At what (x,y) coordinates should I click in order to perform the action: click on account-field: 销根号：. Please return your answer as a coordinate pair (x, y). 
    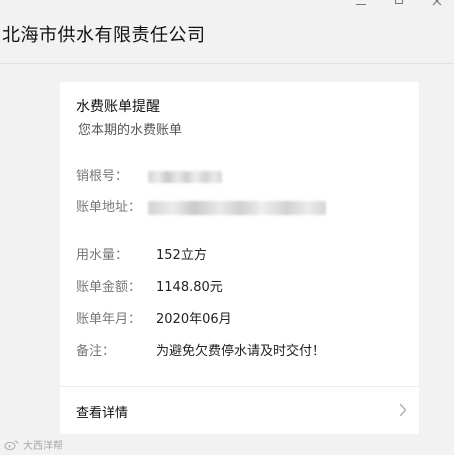
    Looking at the image, I should click on (149, 177).